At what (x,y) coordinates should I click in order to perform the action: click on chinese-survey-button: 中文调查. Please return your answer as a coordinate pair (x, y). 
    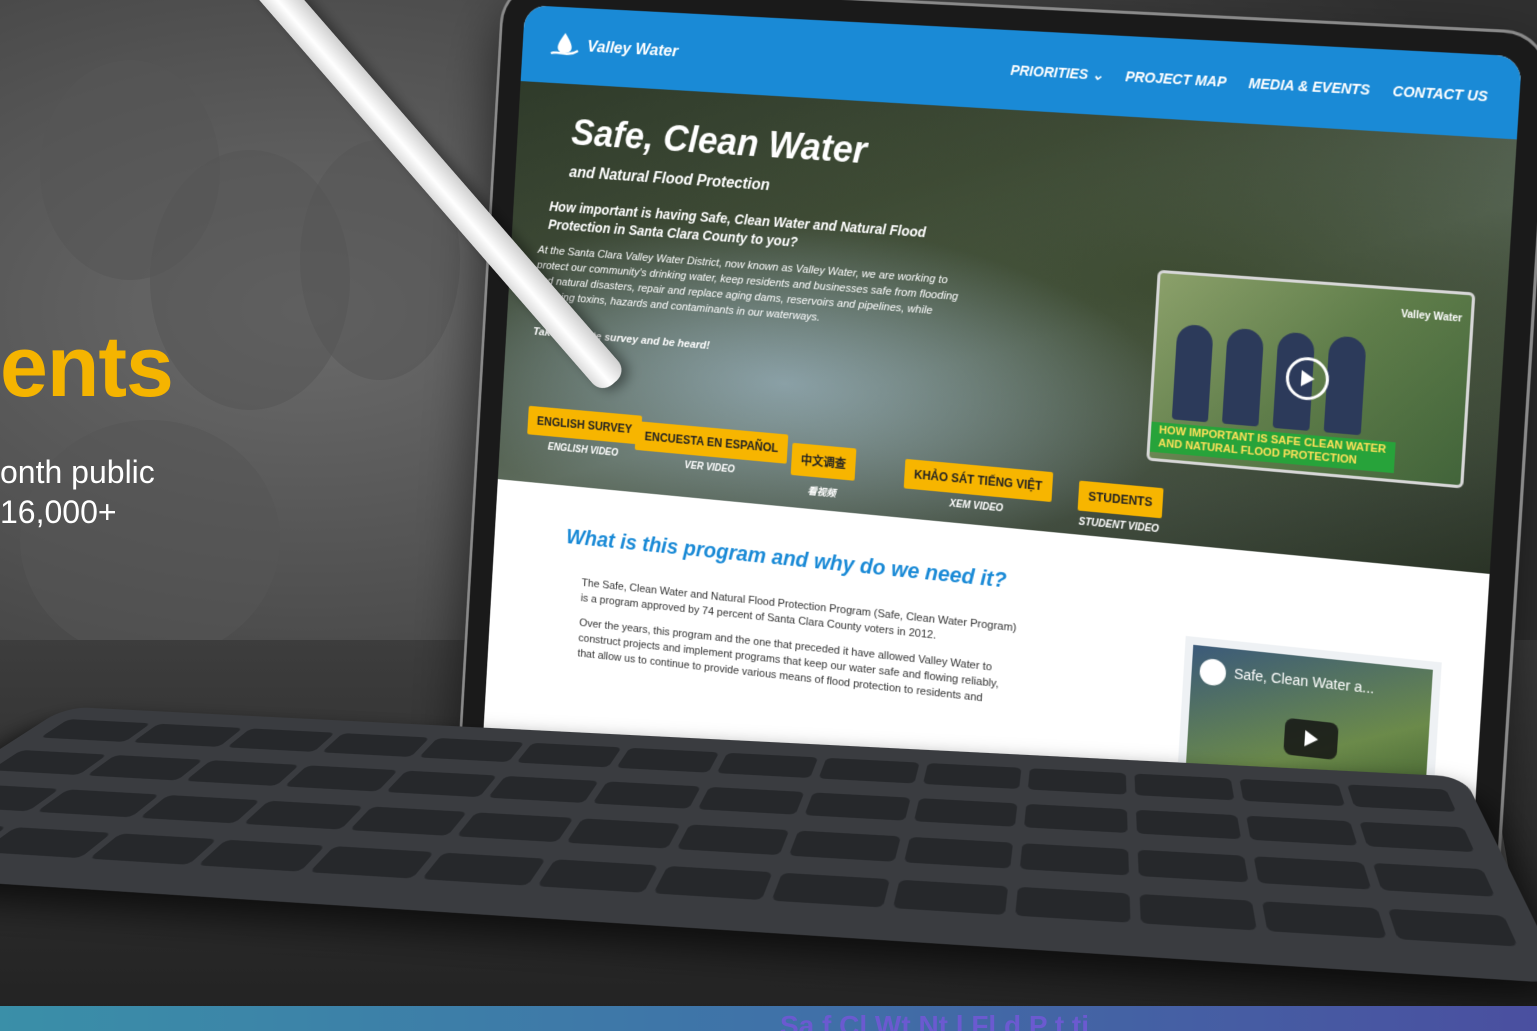
    Looking at the image, I should click on (823, 461).